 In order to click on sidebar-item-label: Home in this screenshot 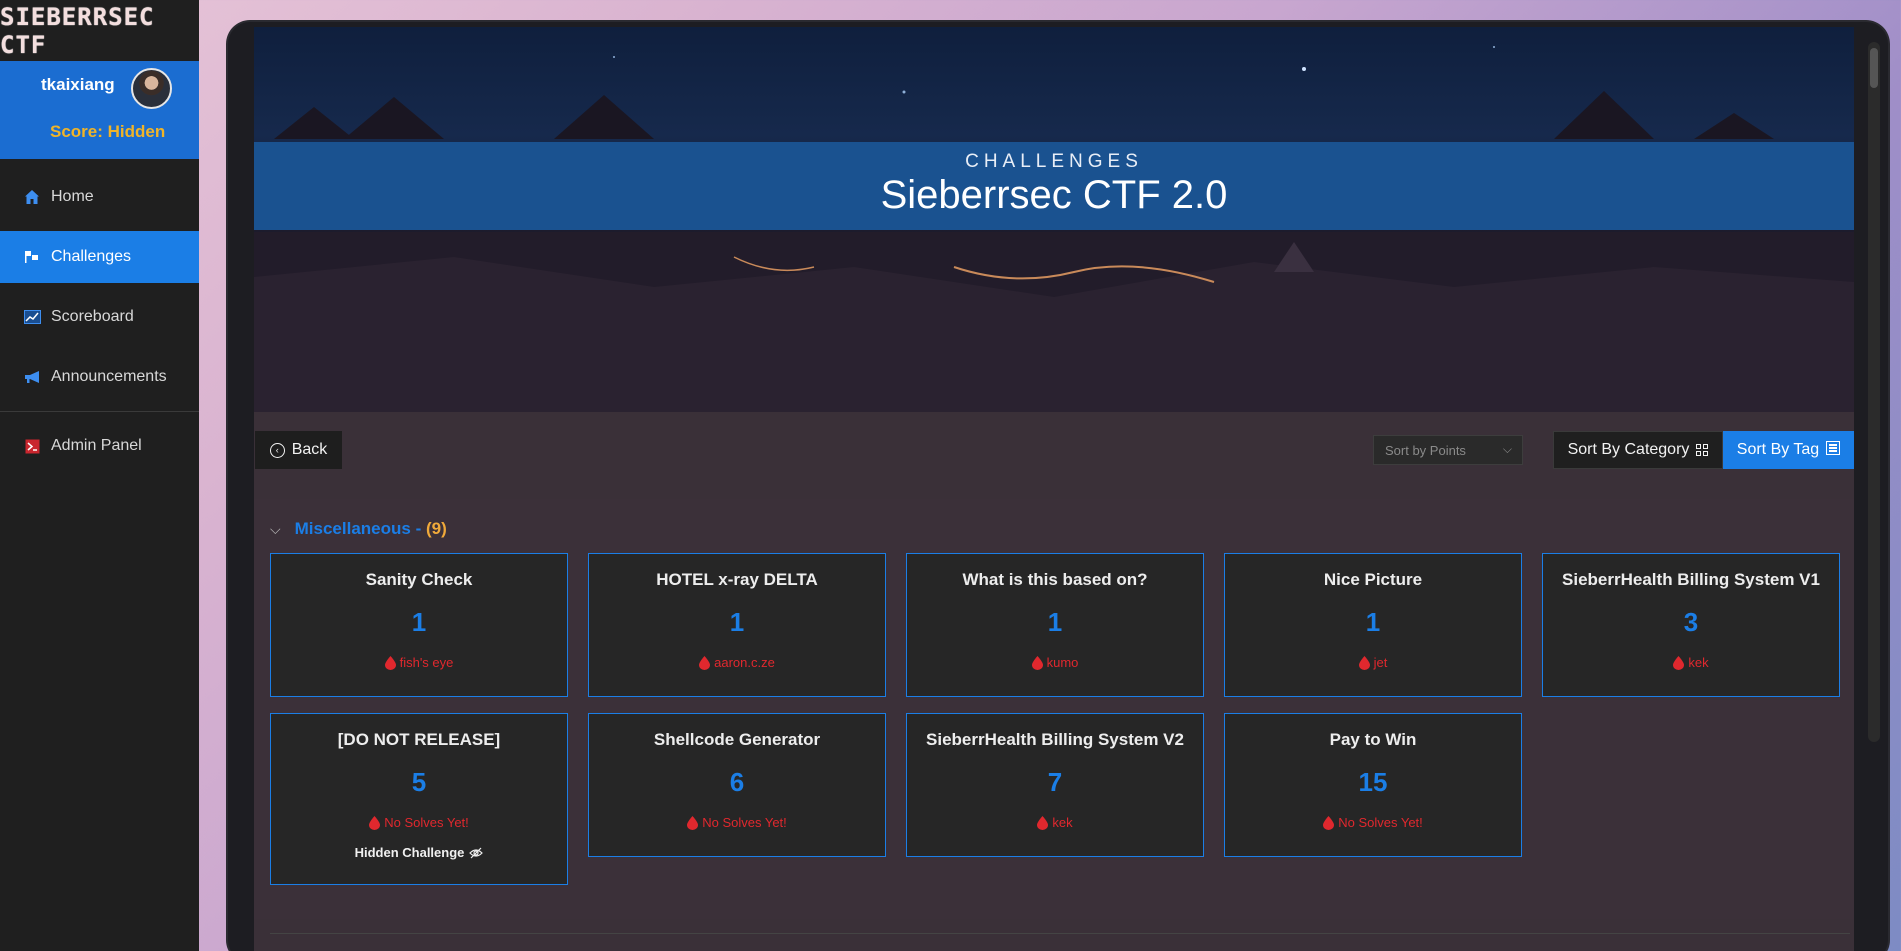, I will do `click(72, 196)`.